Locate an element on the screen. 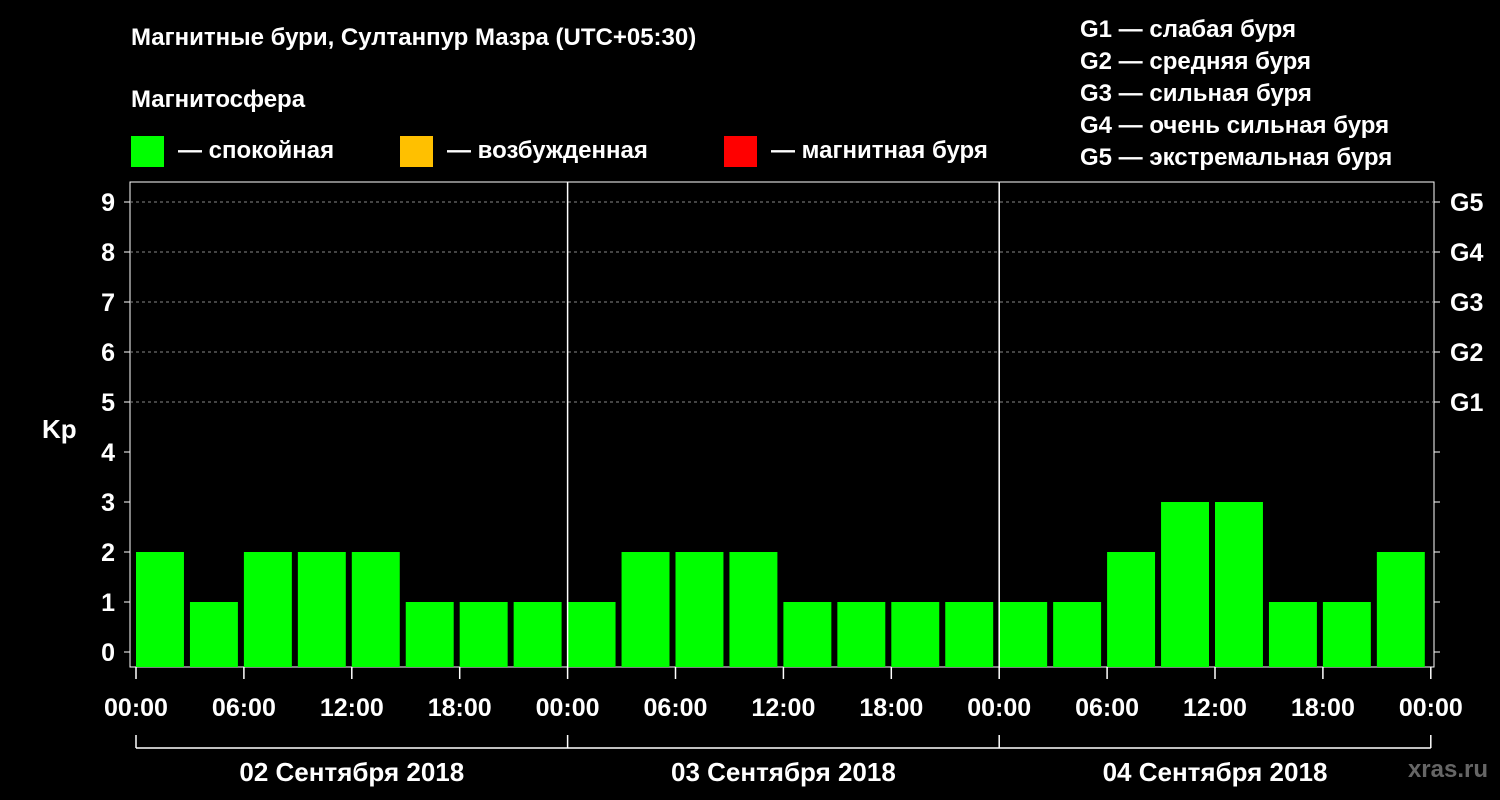  ytick-label-0: 0 is located at coordinates (108, 653).